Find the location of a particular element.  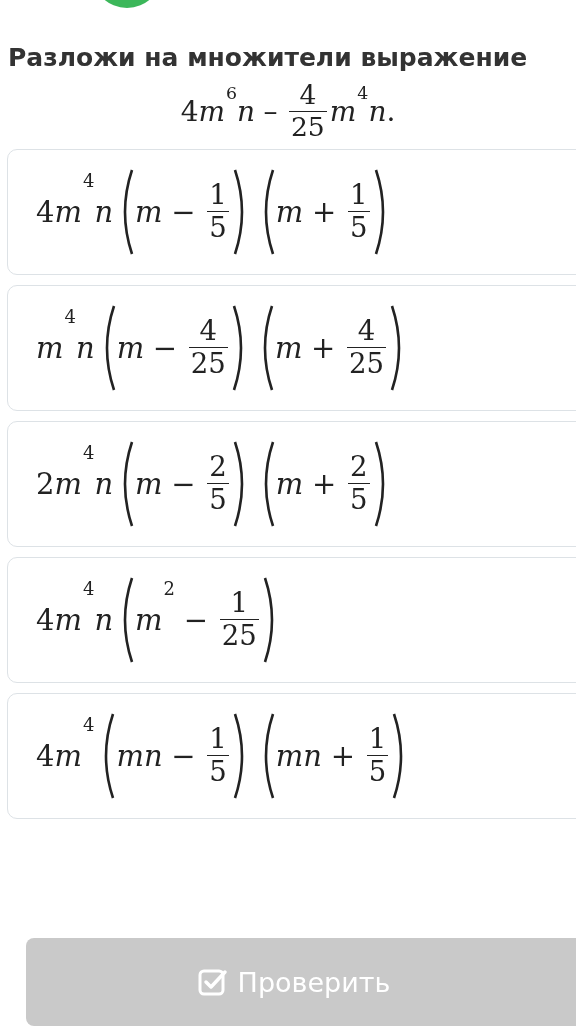

checkbox-icon is located at coordinates (212, 982).